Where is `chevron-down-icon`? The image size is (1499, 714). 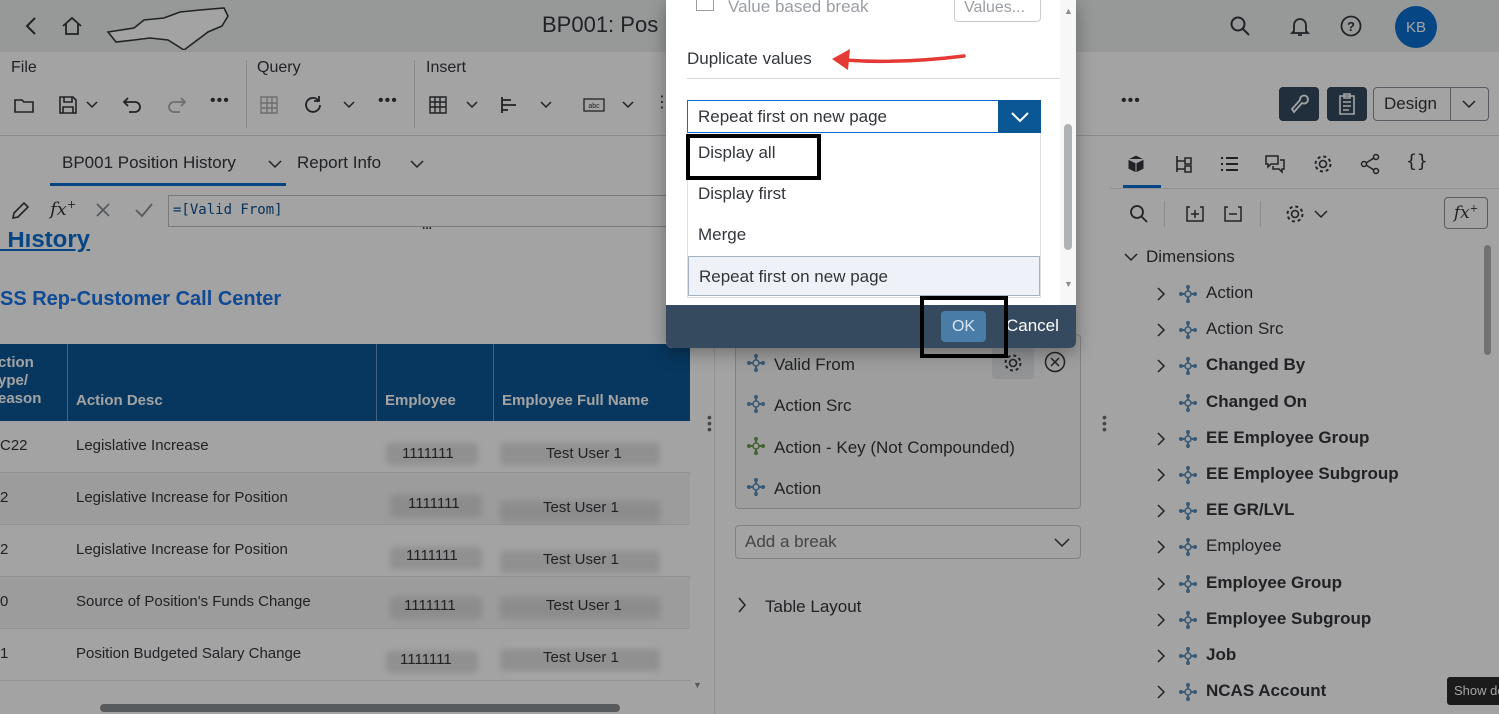 chevron-down-icon is located at coordinates (1020, 117).